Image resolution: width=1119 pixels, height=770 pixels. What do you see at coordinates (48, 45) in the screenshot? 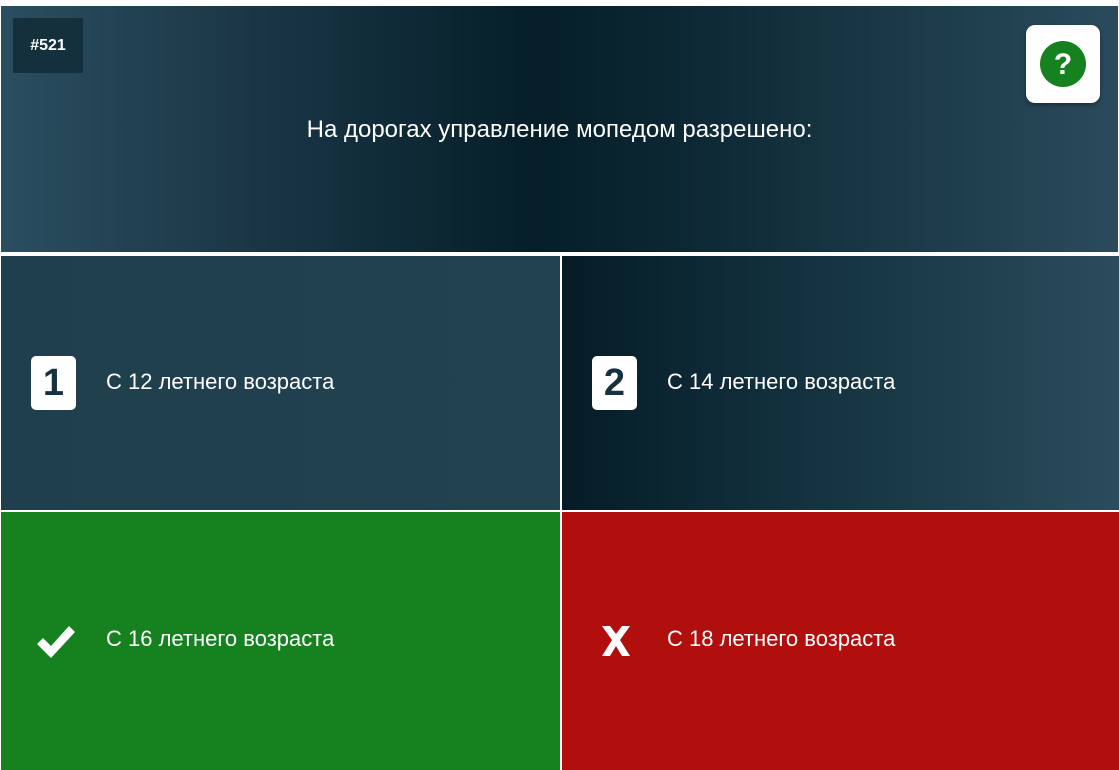
I see `question-number-badge: #521` at bounding box center [48, 45].